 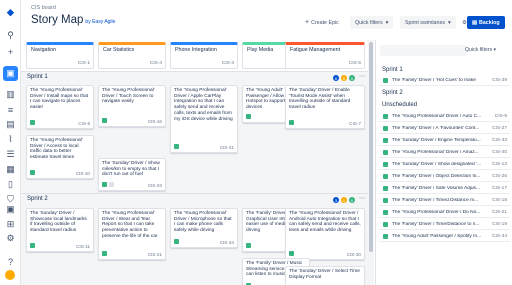 I want to click on add-item-icon: ⊞, so click(x=10, y=224).